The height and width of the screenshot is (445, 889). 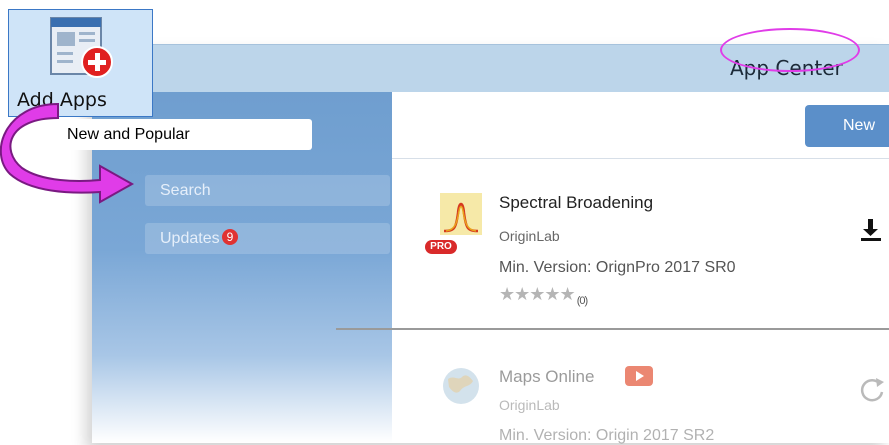 I want to click on new-button: New, so click(x=847, y=126).